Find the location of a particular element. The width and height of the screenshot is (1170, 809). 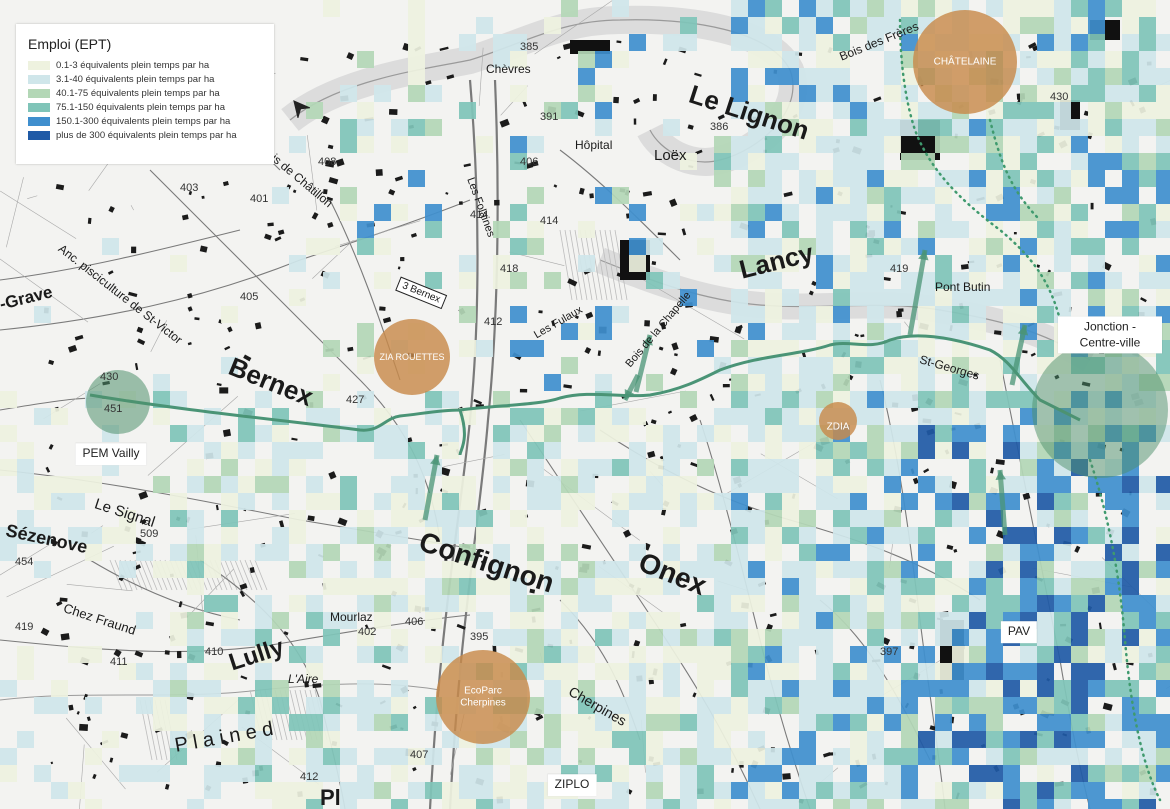

jonction-node-circle is located at coordinates (1100, 410).